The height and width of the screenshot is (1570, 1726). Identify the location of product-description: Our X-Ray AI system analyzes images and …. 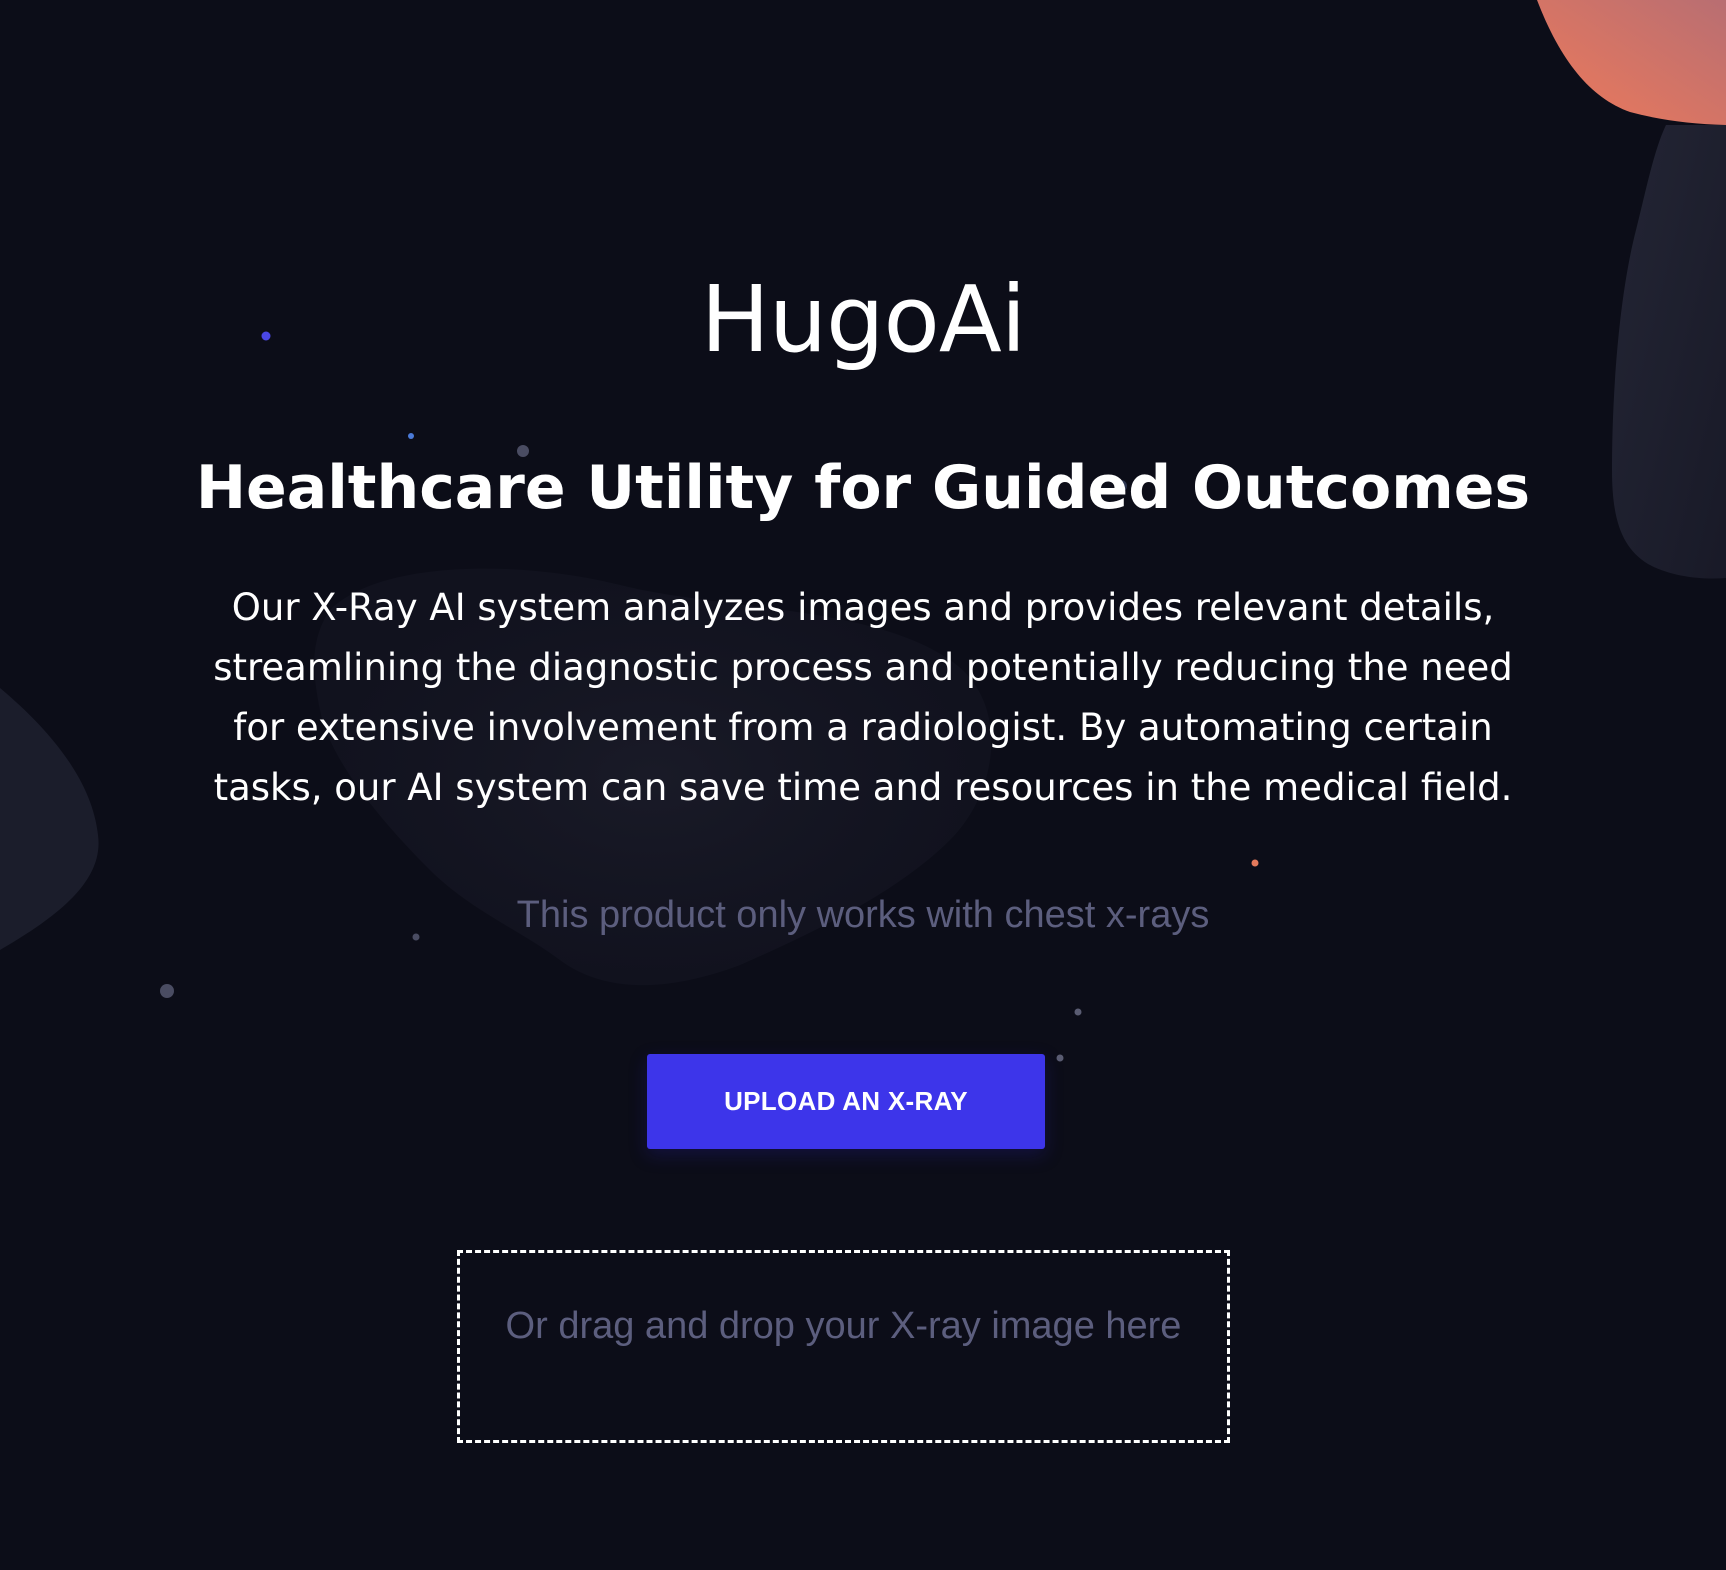
(863, 697).